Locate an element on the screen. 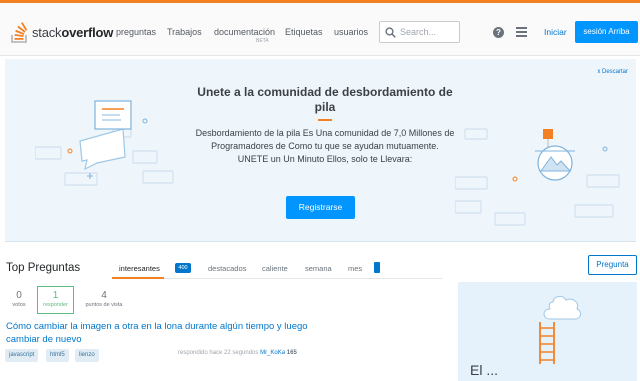 This screenshot has height=381, width=640. user-link: Mr_KoKa is located at coordinates (272, 353).